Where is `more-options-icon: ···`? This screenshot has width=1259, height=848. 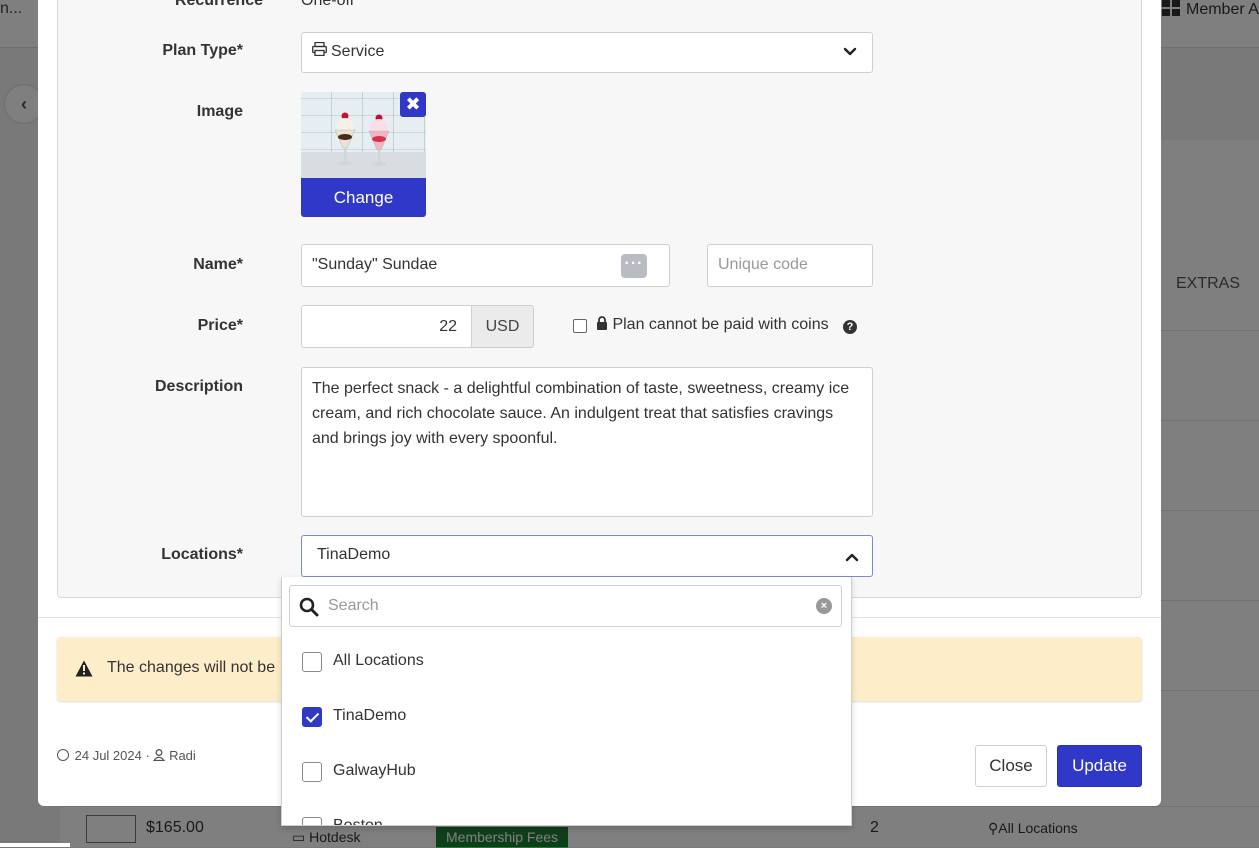
more-options-icon: ··· is located at coordinates (634, 266).